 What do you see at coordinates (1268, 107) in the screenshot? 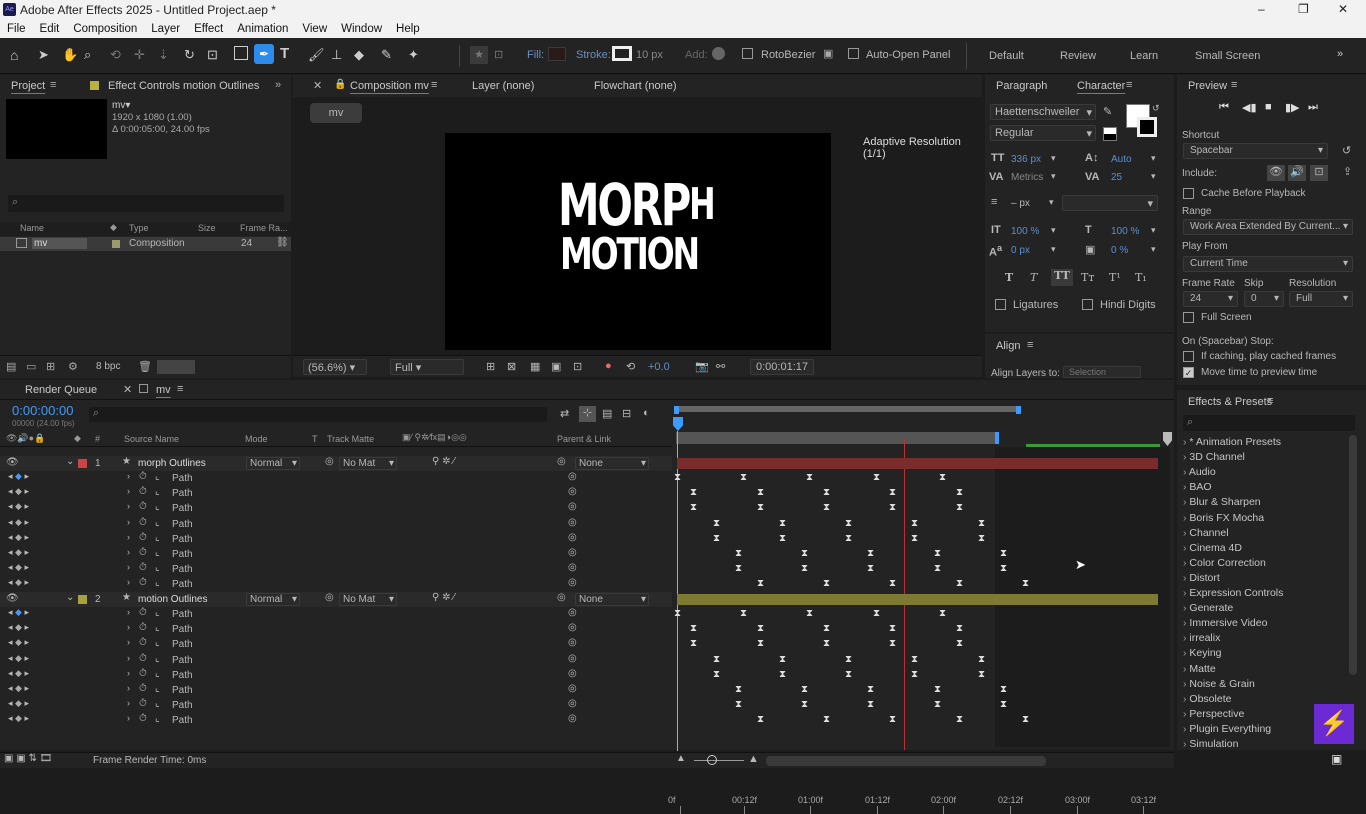
I see `stop-icon: ■` at bounding box center [1268, 107].